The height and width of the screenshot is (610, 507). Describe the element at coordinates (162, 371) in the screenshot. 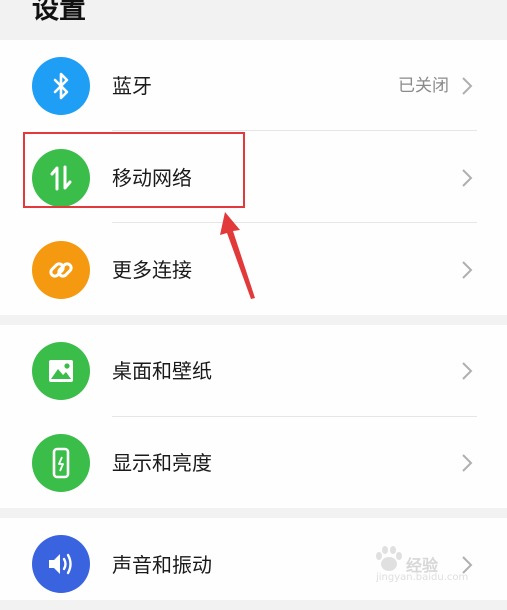

I see `settings-item-label: 桌面和壁纸` at that location.